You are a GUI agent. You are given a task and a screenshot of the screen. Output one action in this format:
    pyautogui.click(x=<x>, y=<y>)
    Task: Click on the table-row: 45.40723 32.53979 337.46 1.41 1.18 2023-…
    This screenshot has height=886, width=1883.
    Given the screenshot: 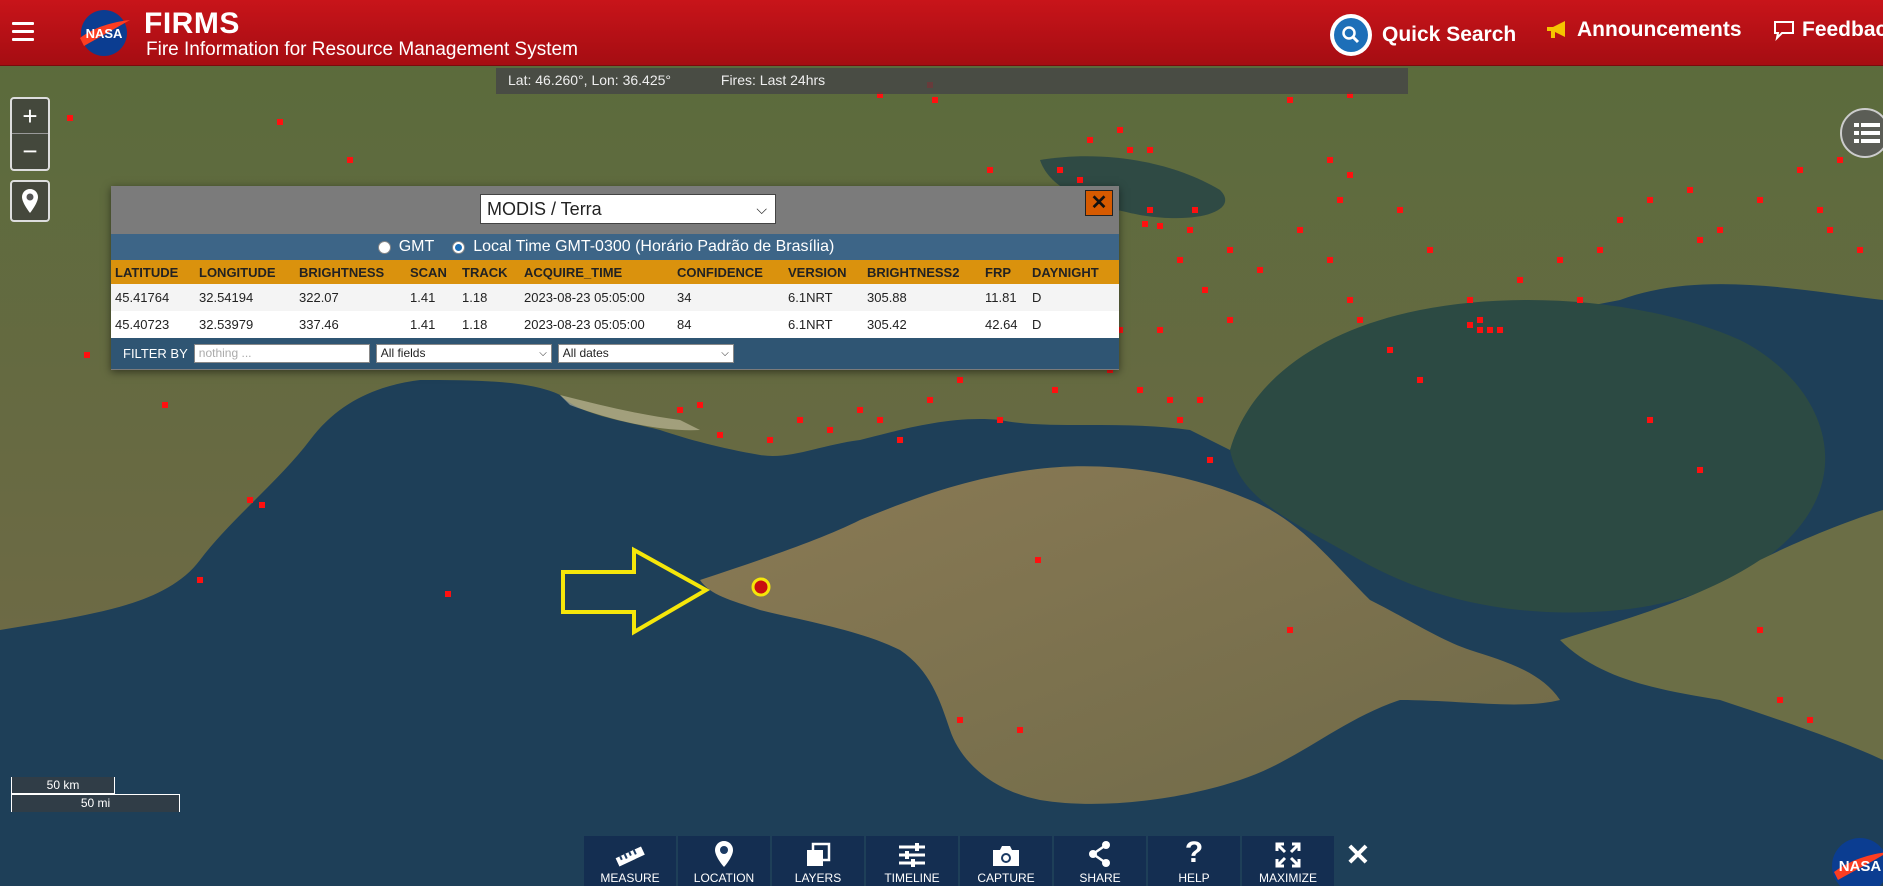 What is the action you would take?
    pyautogui.click(x=615, y=324)
    